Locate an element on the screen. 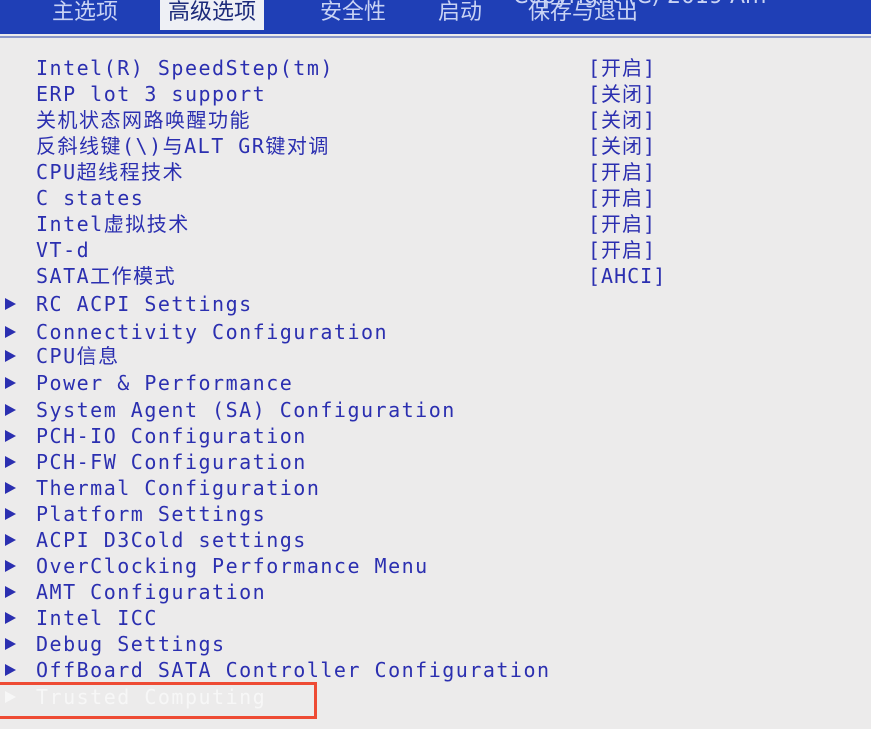 This screenshot has height=729, width=871. setting-row-backslash-altgr: 反斜线键(\)与ALT GR键对调 [关闭] is located at coordinates (435, 146).